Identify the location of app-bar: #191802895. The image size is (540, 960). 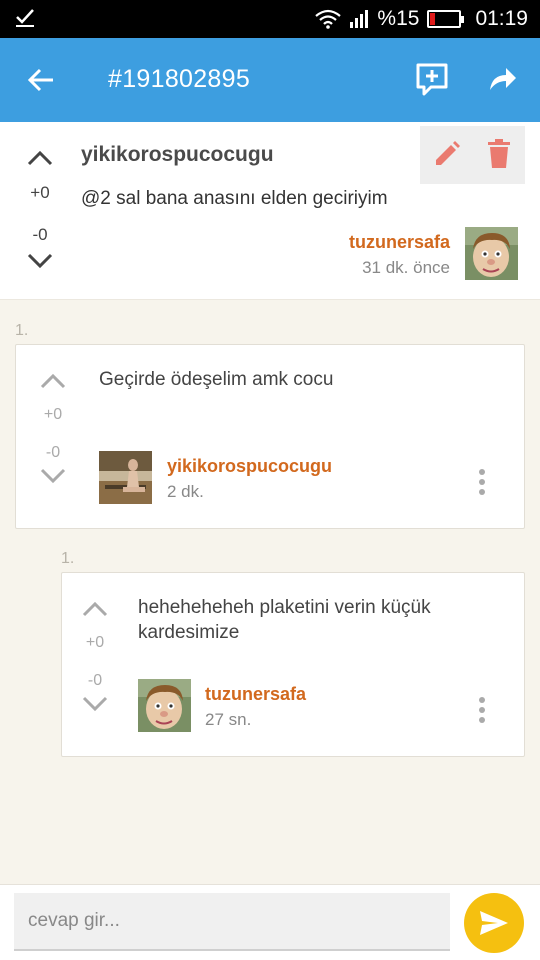
(270, 80).